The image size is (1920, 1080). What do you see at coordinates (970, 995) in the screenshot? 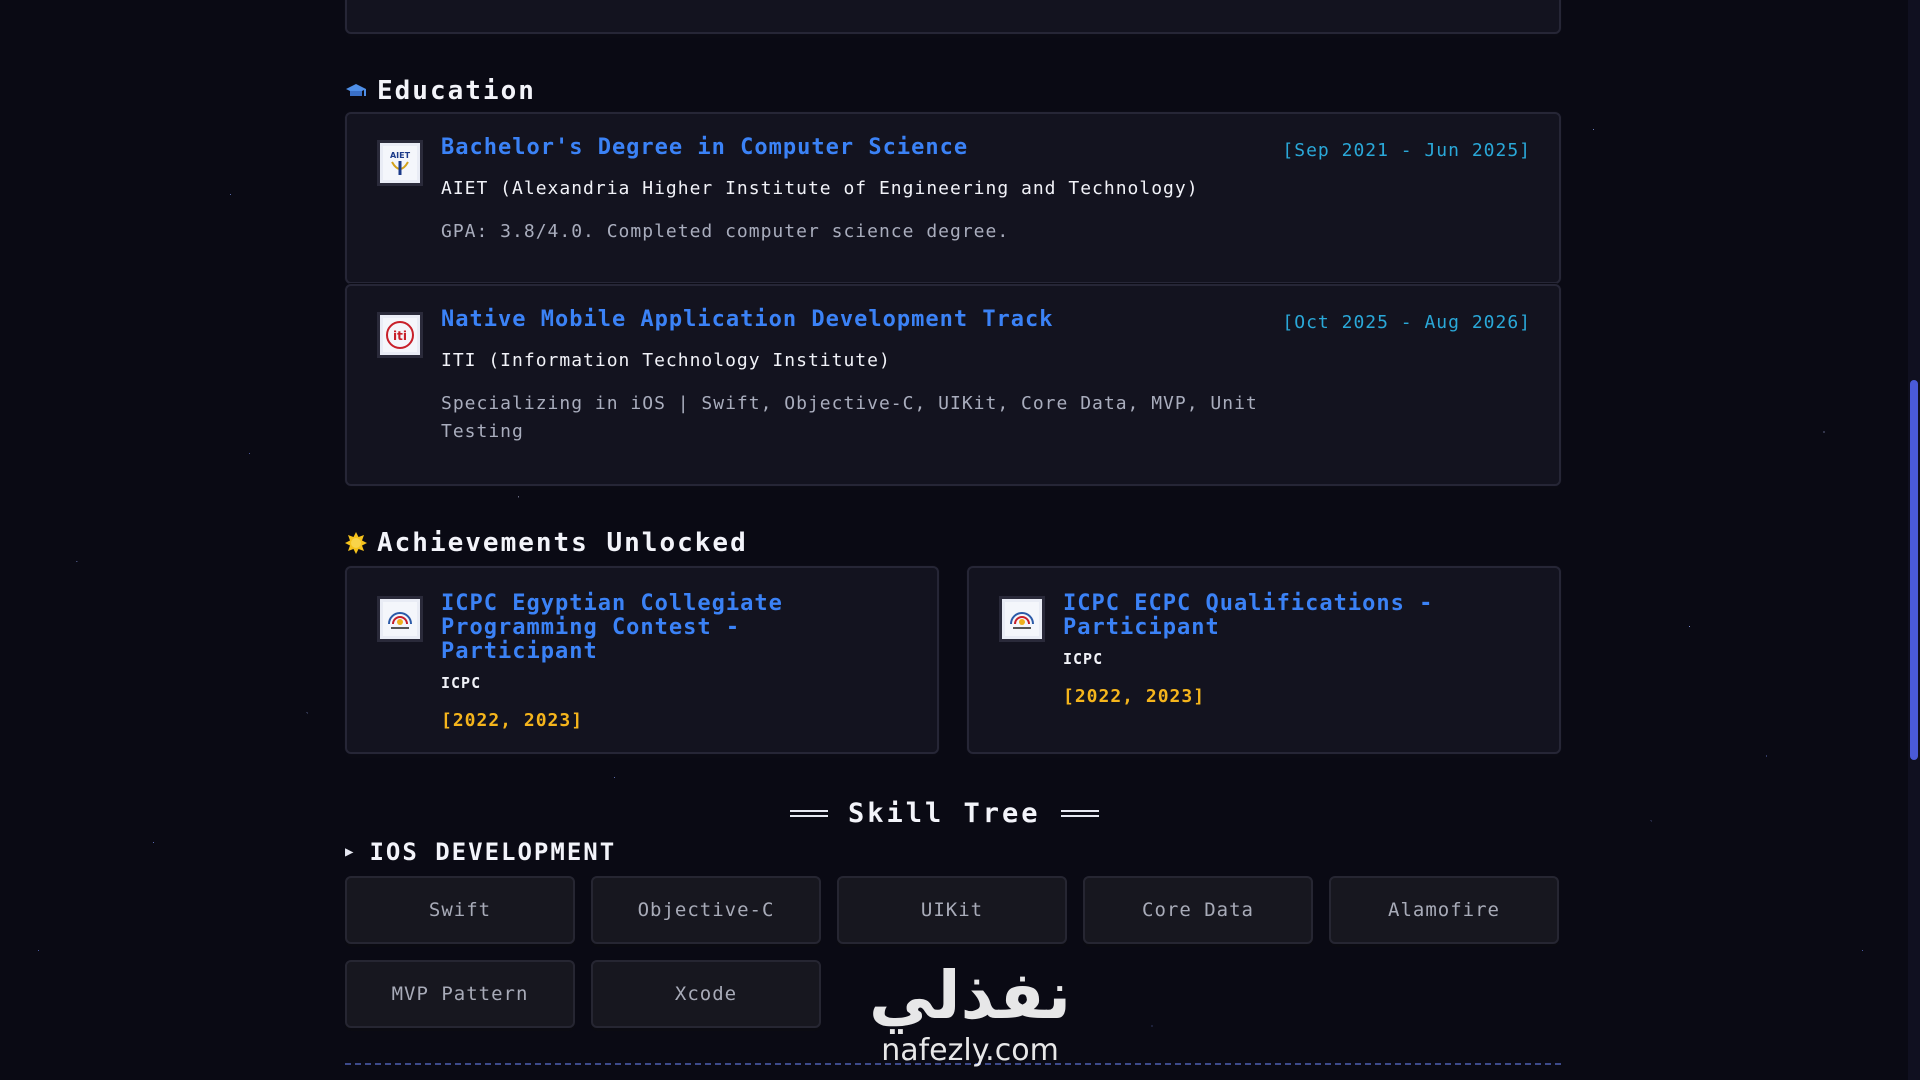
I see `watermark-arabic: نفذلي` at bounding box center [970, 995].